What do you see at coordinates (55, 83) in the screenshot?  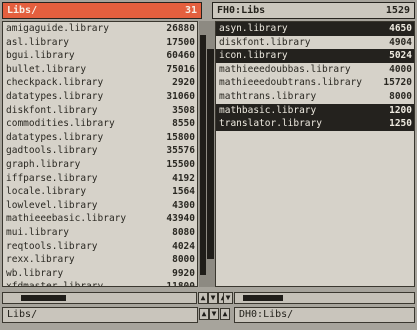 I see `file-name: checkpack.library` at bounding box center [55, 83].